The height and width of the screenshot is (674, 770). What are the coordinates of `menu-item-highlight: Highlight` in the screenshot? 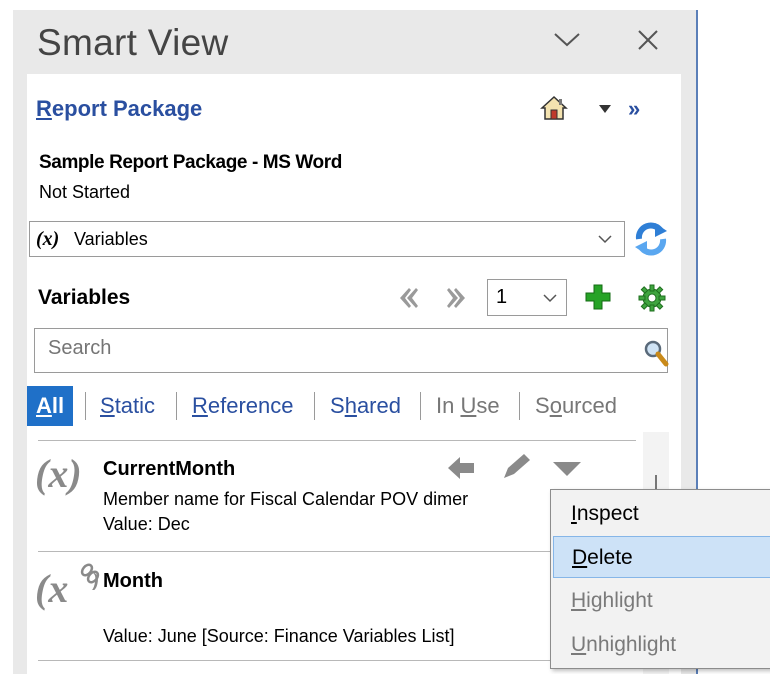 It's located at (661, 601).